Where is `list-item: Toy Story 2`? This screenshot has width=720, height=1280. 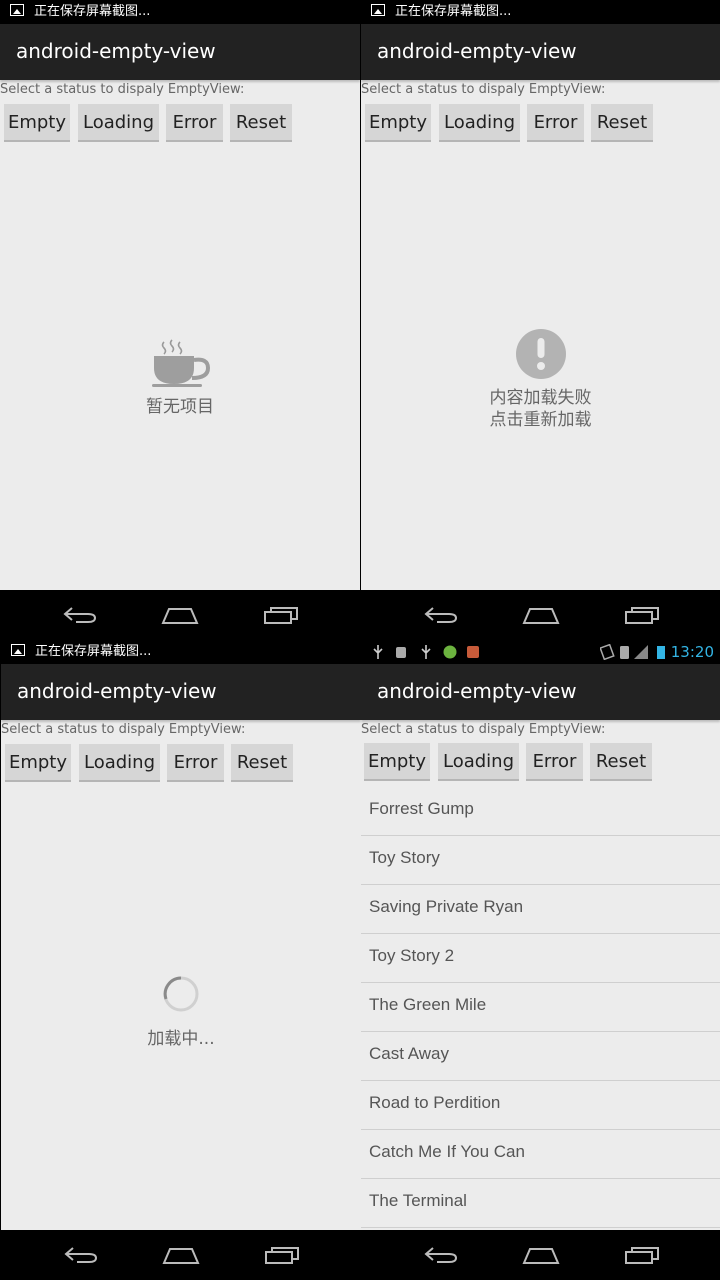
list-item: Toy Story 2 is located at coordinates (540, 958).